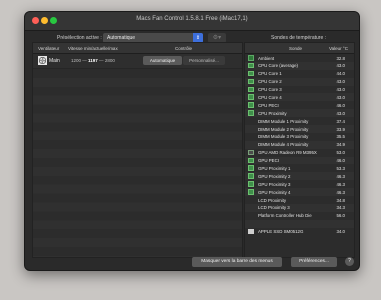  I want to click on fan-min-speed: 1200, so click(76, 60).